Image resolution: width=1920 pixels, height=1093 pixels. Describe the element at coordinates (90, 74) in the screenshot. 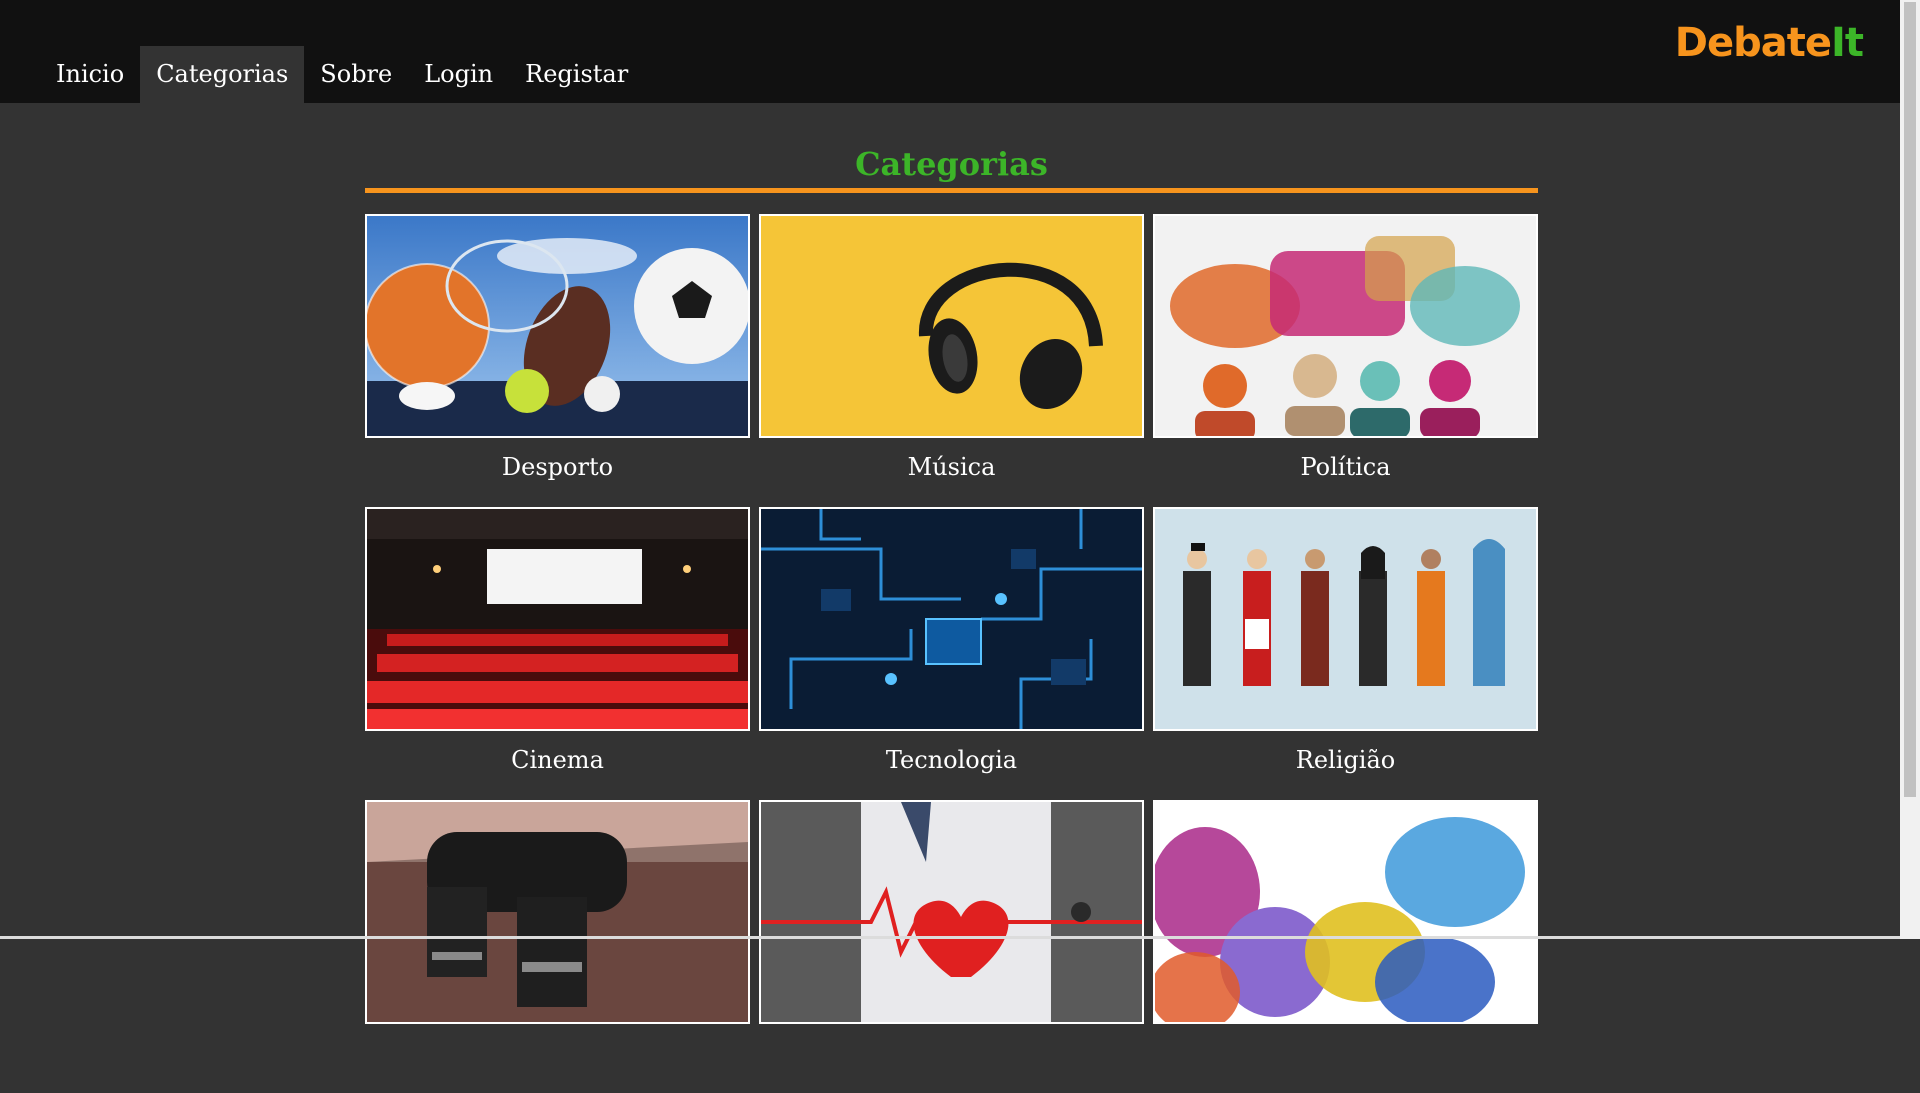

I see `nav-item-inicio: Inicio` at that location.